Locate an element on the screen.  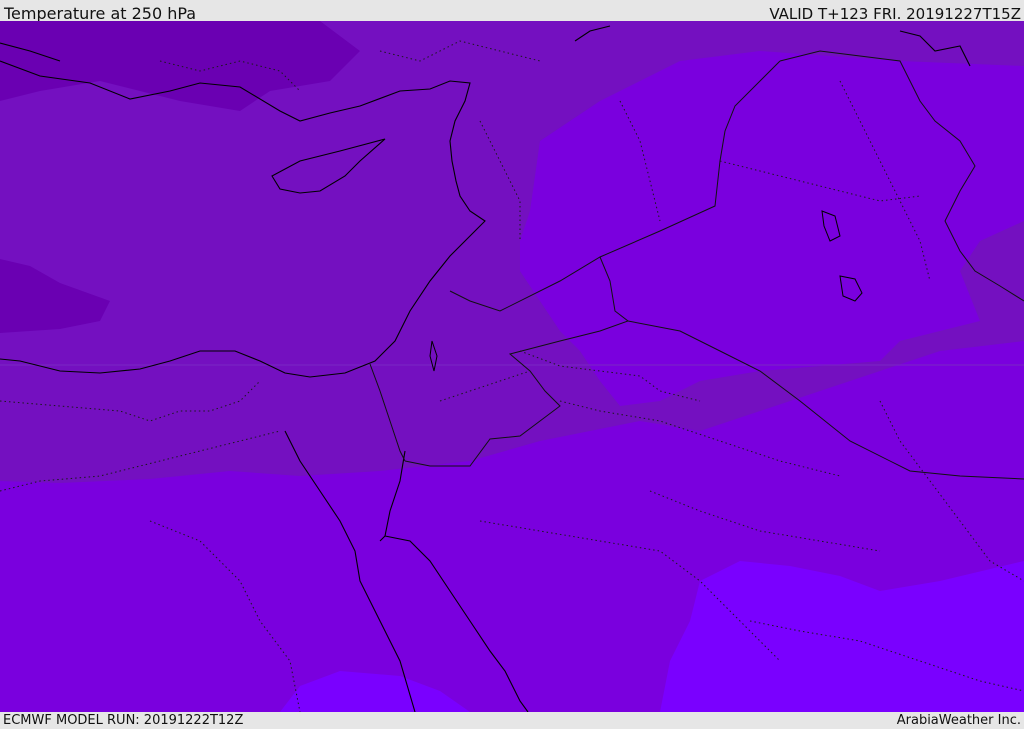
model-run-label: ECMWF MODEL RUN: 20191222T12Z is located at coordinates (123, 720).